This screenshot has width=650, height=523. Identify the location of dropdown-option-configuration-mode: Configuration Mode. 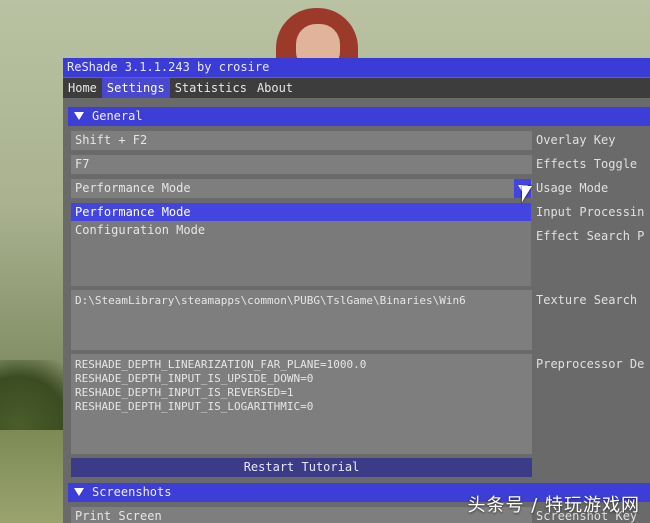
(301, 230).